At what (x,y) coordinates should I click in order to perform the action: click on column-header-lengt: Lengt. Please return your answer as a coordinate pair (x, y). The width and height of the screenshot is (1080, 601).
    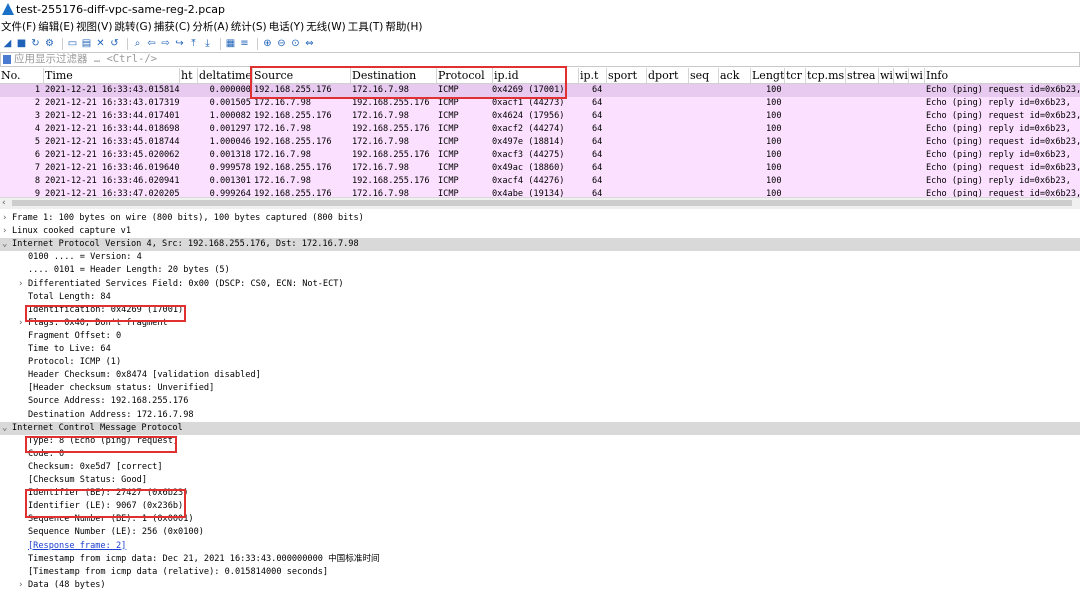
    Looking at the image, I should click on (768, 75).